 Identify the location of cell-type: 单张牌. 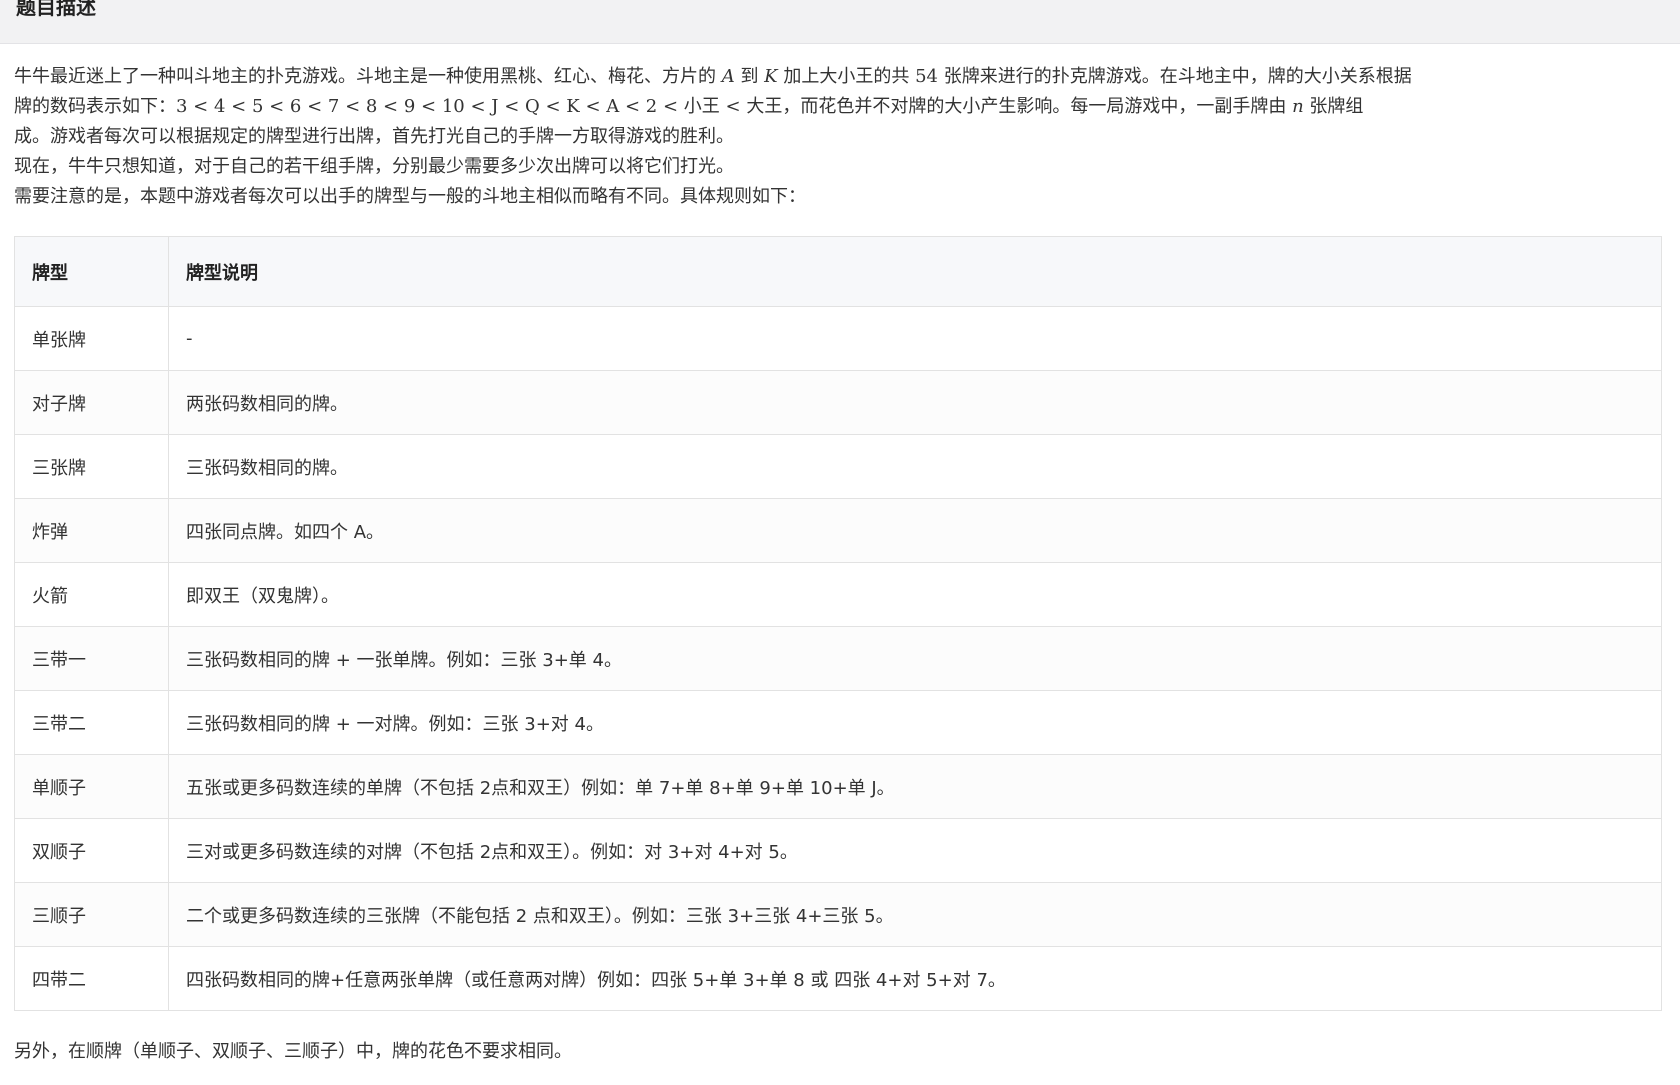
(91, 338).